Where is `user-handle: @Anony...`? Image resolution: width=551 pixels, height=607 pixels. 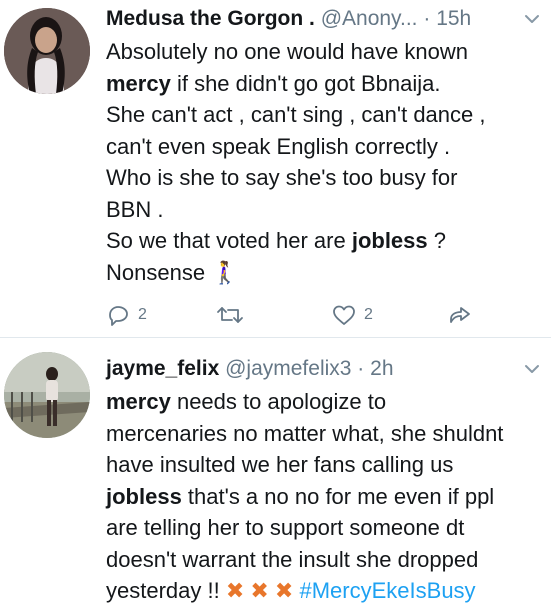 user-handle: @Anony... is located at coordinates (369, 18).